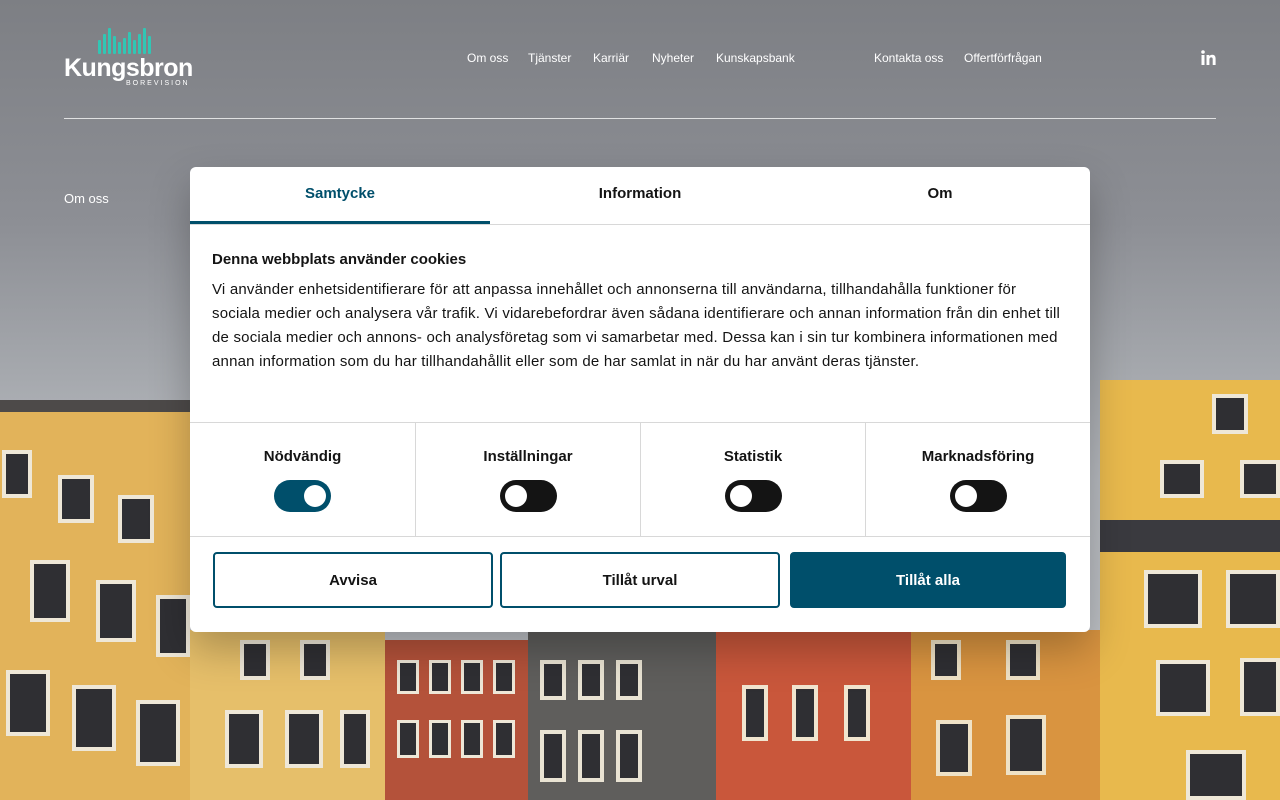 Image resolution: width=1280 pixels, height=800 pixels. I want to click on category-statistik: Statistik, so click(752, 479).